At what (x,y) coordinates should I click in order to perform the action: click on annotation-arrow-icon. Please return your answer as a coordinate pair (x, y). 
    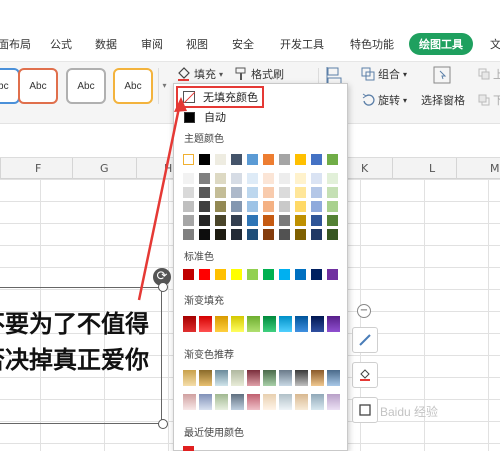
    Looking at the image, I should click on (162, 199).